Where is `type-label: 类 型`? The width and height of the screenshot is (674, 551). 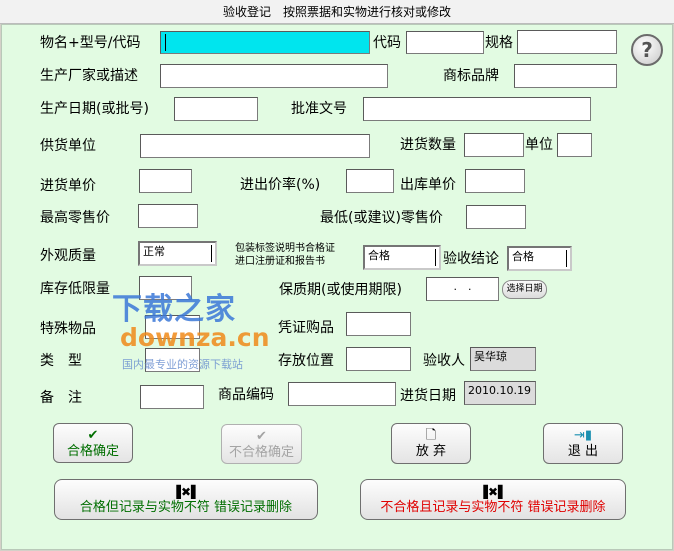 type-label: 类 型 is located at coordinates (61, 361).